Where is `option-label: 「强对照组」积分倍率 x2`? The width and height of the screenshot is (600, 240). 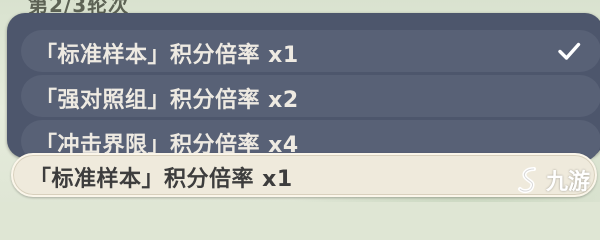
option-label: 「强对照组」积分倍率 x2 is located at coordinates (167, 100).